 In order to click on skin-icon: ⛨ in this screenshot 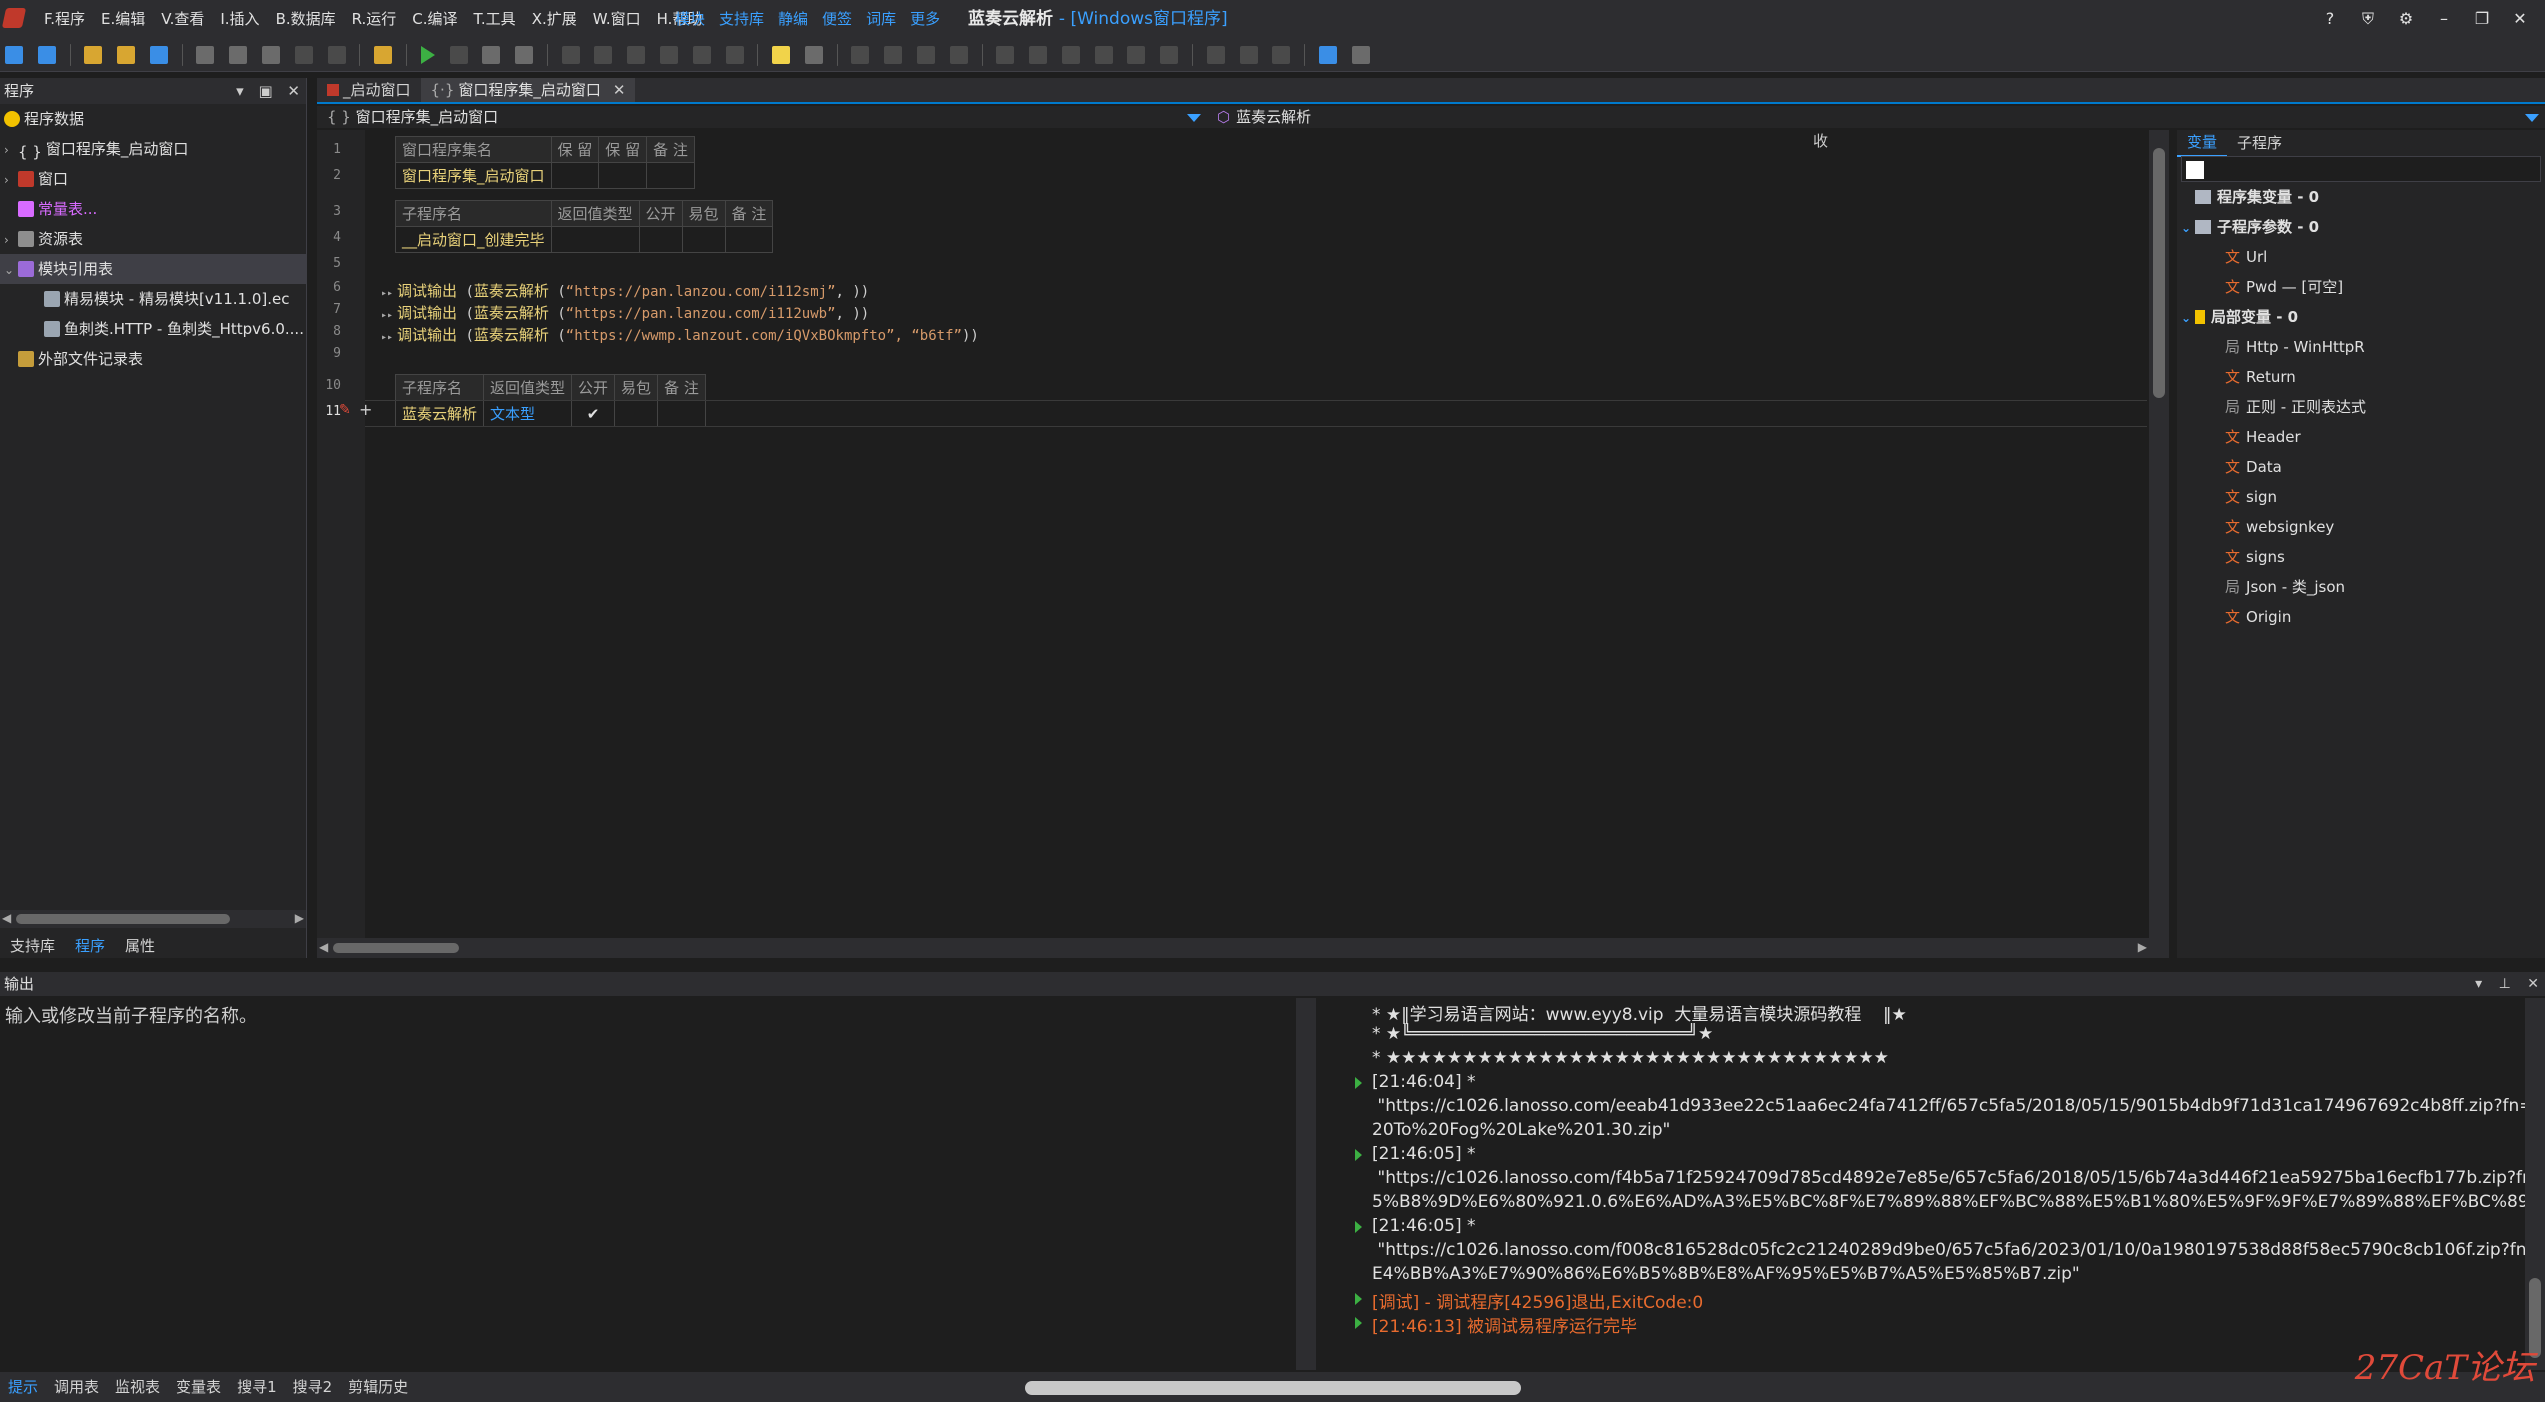, I will do `click(2368, 19)`.